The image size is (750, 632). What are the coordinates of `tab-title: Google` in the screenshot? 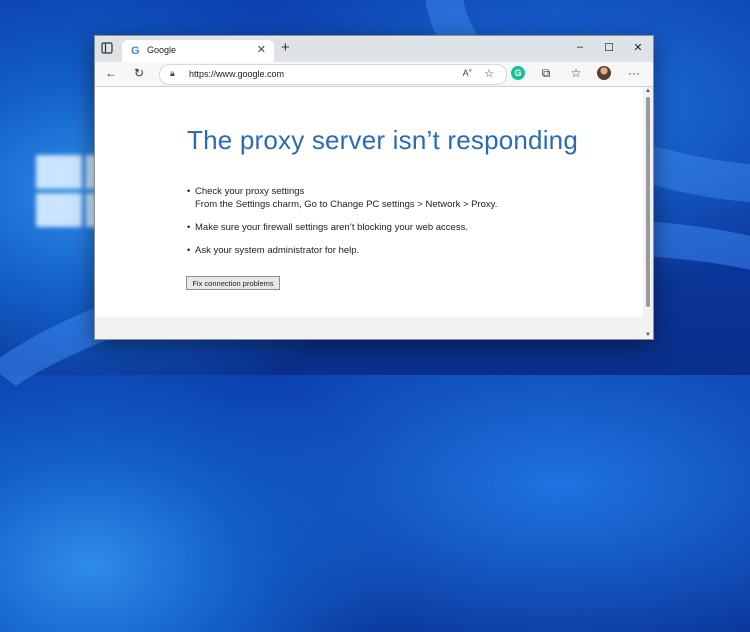 It's located at (162, 50).